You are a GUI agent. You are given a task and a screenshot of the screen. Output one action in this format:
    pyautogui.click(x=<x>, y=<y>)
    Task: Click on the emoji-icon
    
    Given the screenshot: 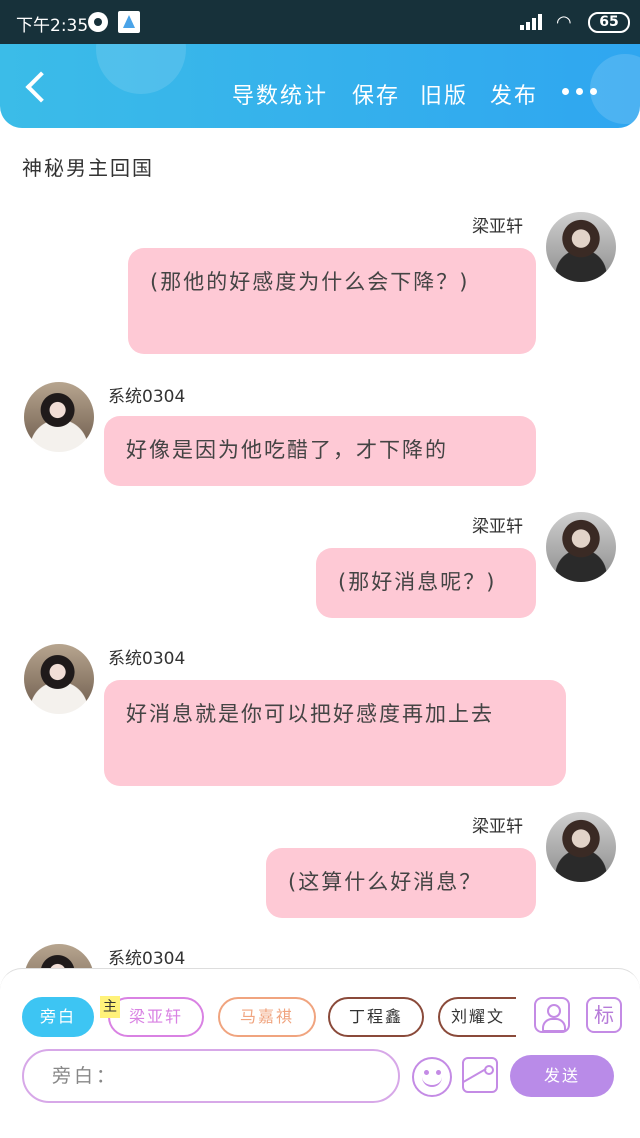 What is the action you would take?
    pyautogui.click(x=432, y=1077)
    